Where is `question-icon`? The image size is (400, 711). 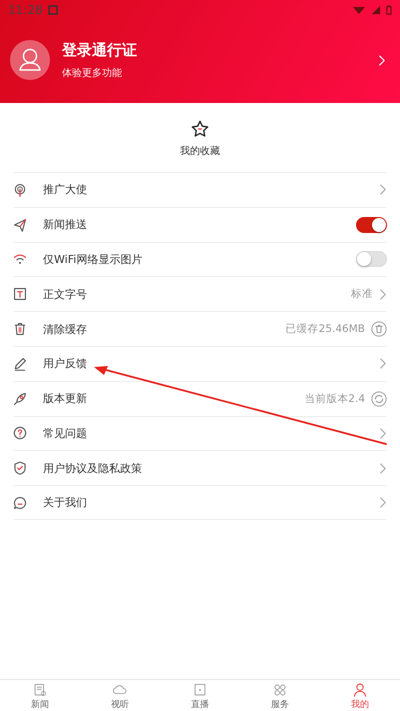 question-icon is located at coordinates (20, 433).